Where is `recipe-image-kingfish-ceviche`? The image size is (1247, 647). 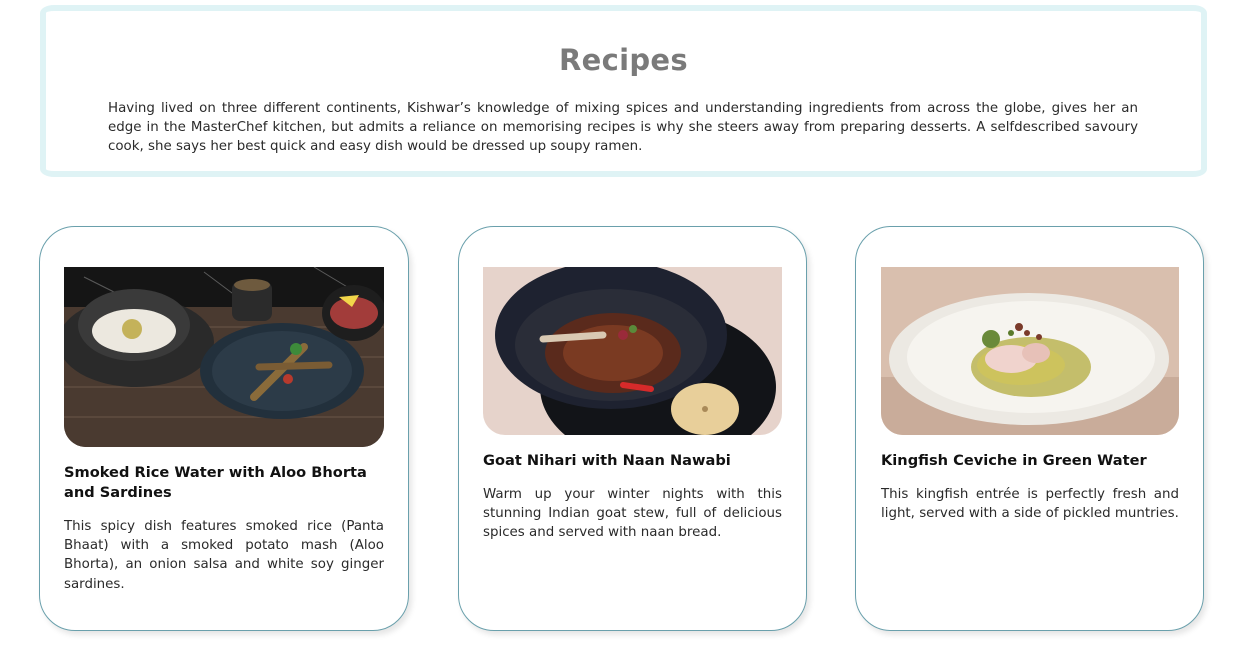
recipe-image-kingfish-ceviche is located at coordinates (1030, 351).